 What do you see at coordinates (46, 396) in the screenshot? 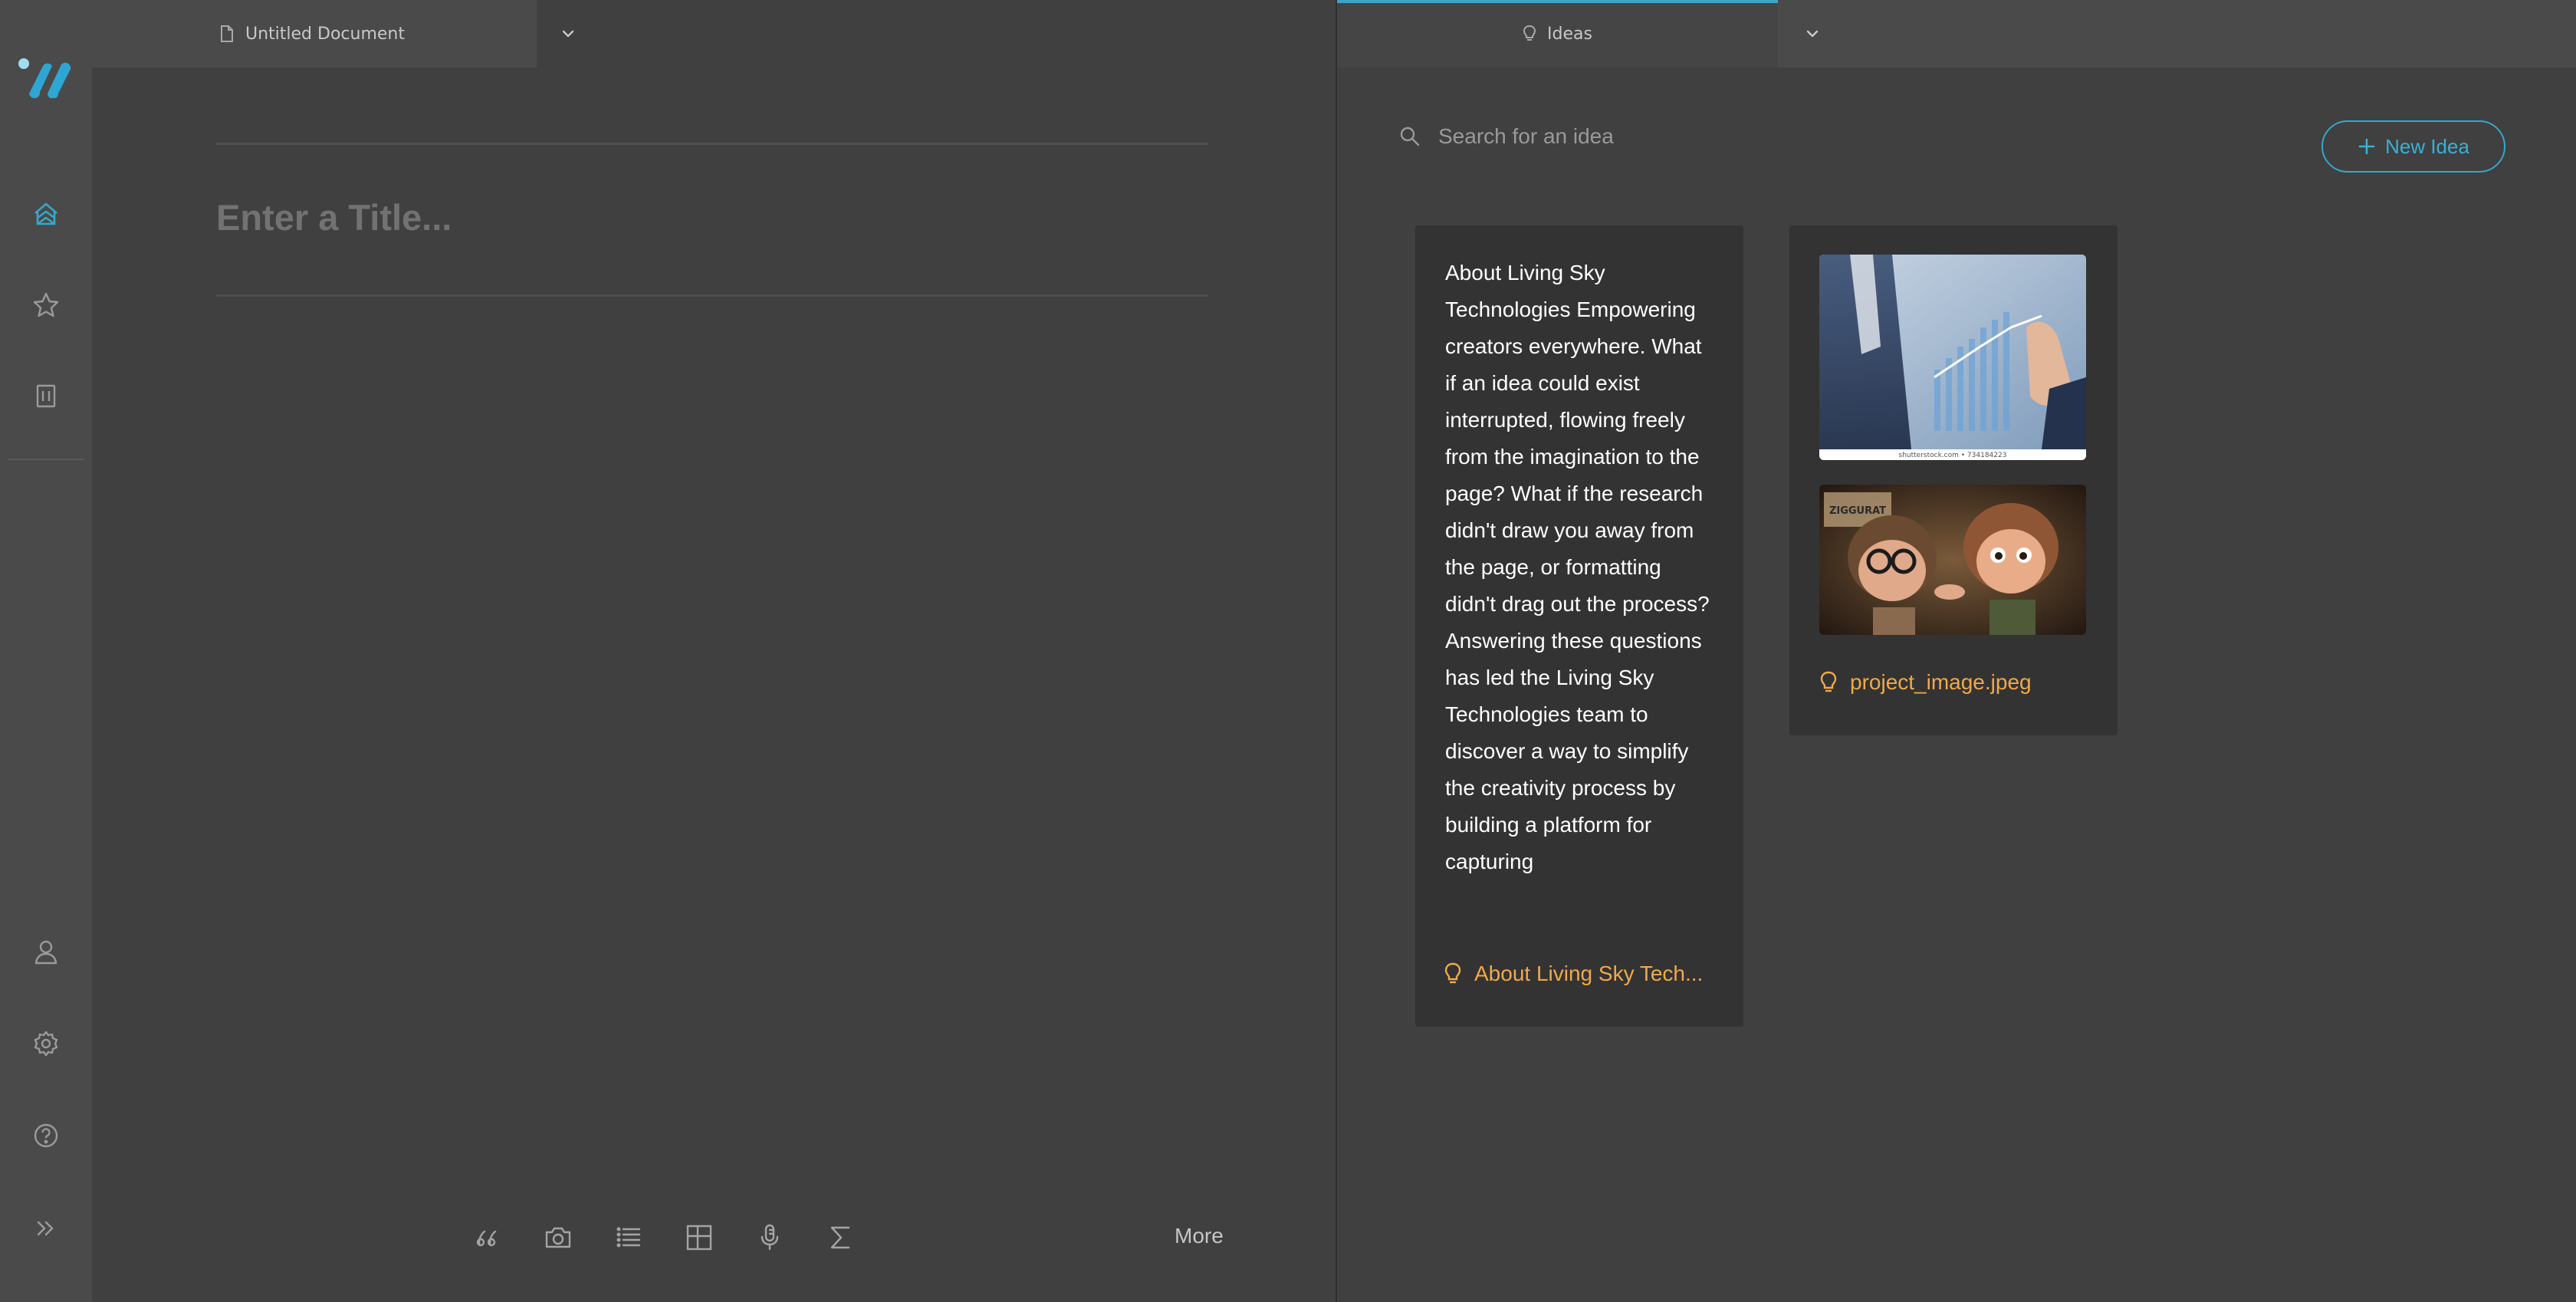
I see `trash-icon` at bounding box center [46, 396].